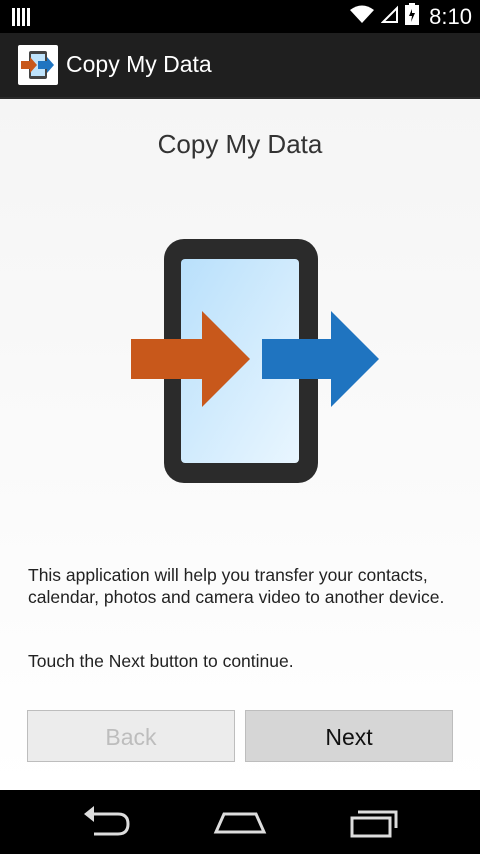 The width and height of the screenshot is (480, 854). Describe the element at coordinates (240, 144) in the screenshot. I see `page-title: Copy My Data` at that location.